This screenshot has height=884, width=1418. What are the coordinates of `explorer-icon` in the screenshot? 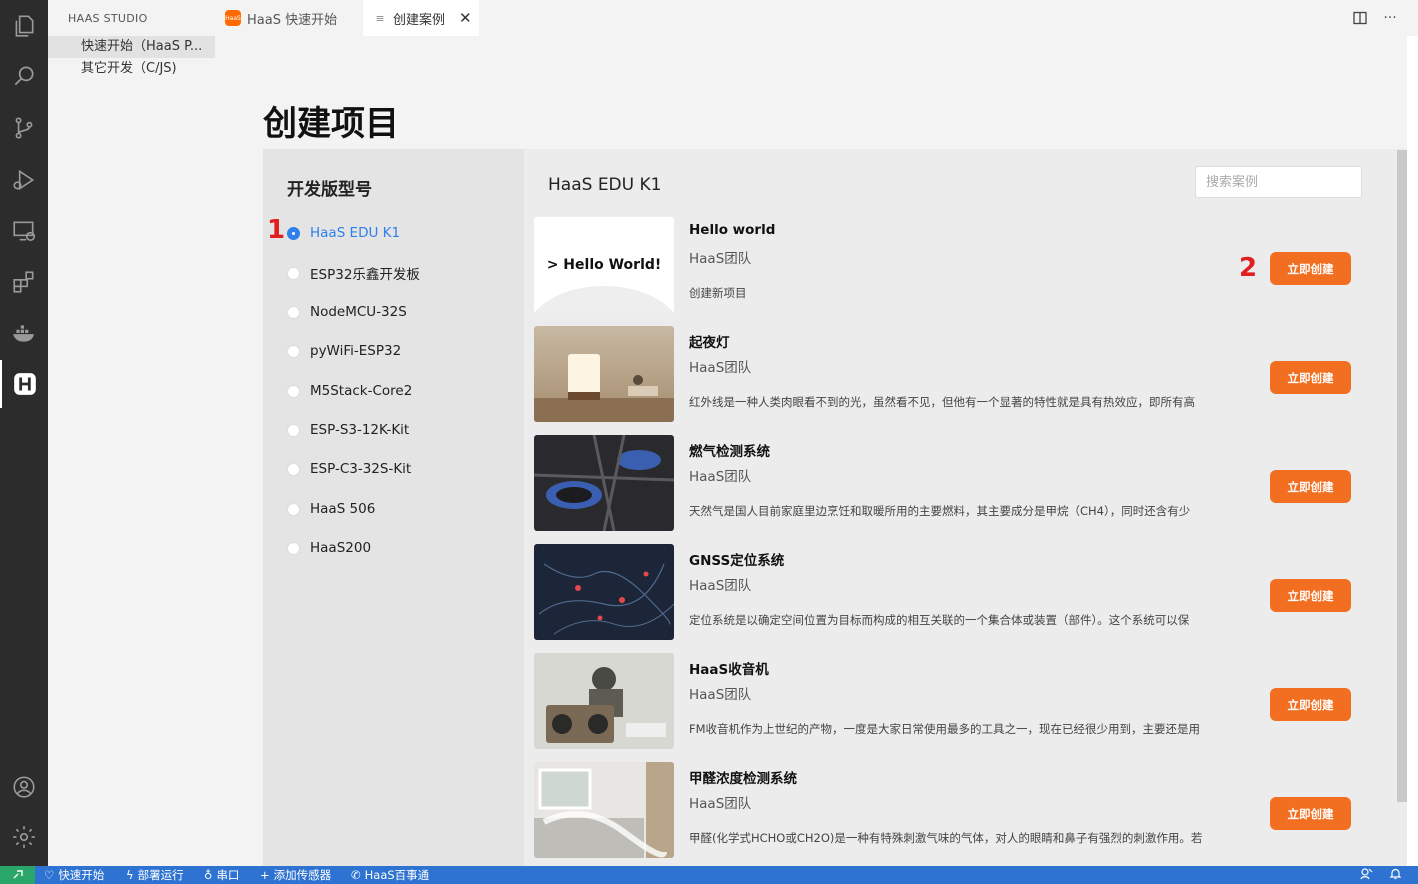 It's located at (24, 26).